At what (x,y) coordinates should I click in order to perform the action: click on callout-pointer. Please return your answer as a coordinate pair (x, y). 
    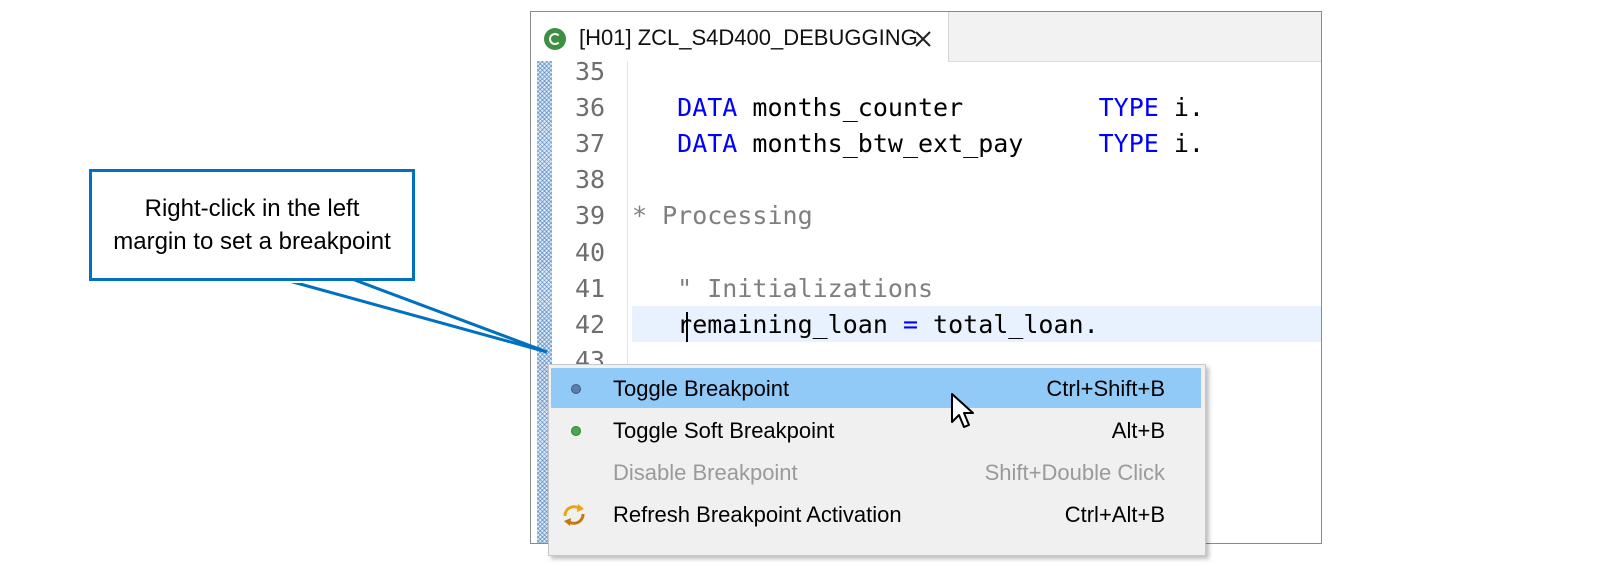
    Looking at the image, I should click on (414, 315).